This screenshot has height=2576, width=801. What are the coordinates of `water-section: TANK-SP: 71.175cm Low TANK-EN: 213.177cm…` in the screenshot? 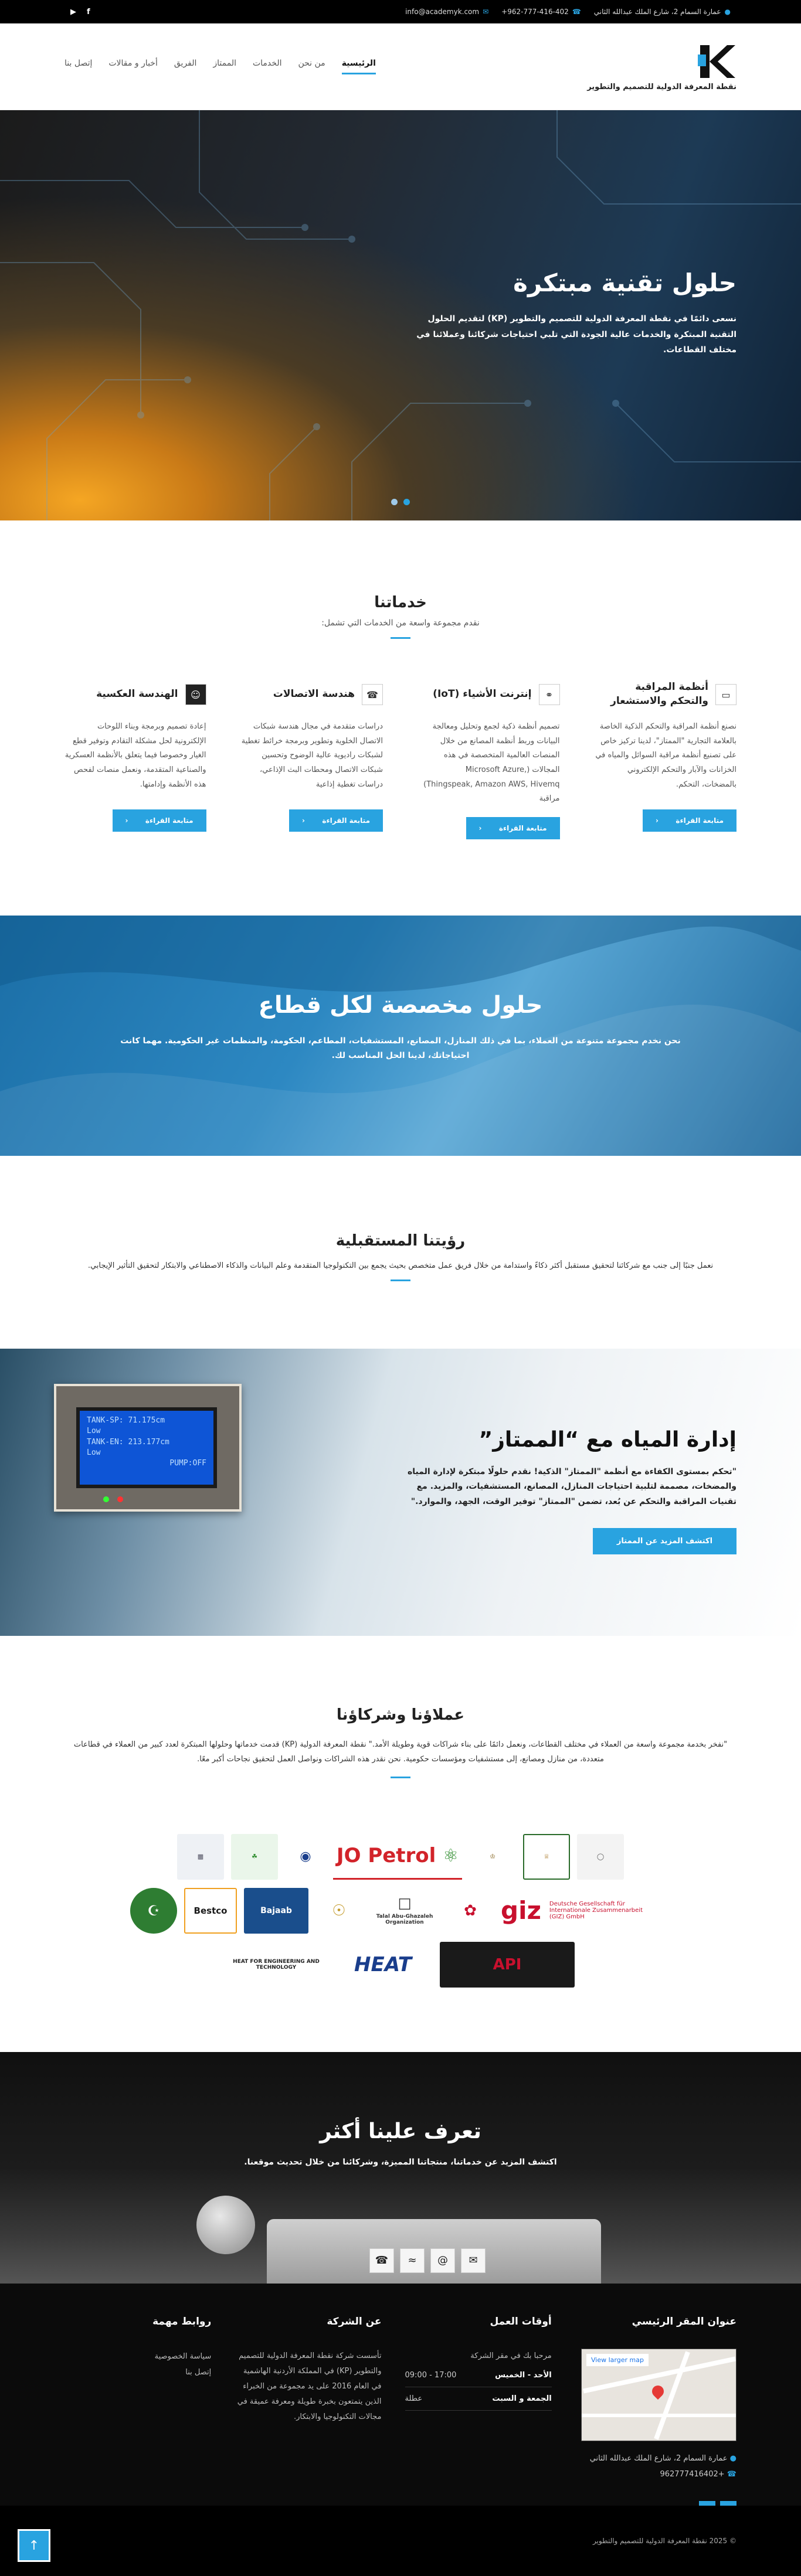 It's located at (400, 1492).